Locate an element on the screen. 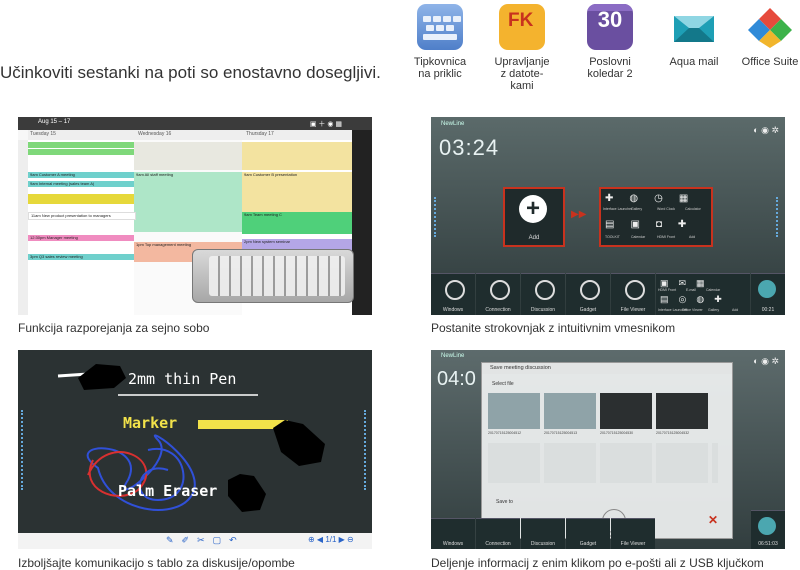  clock-display: 04:0 is located at coordinates (456, 379).